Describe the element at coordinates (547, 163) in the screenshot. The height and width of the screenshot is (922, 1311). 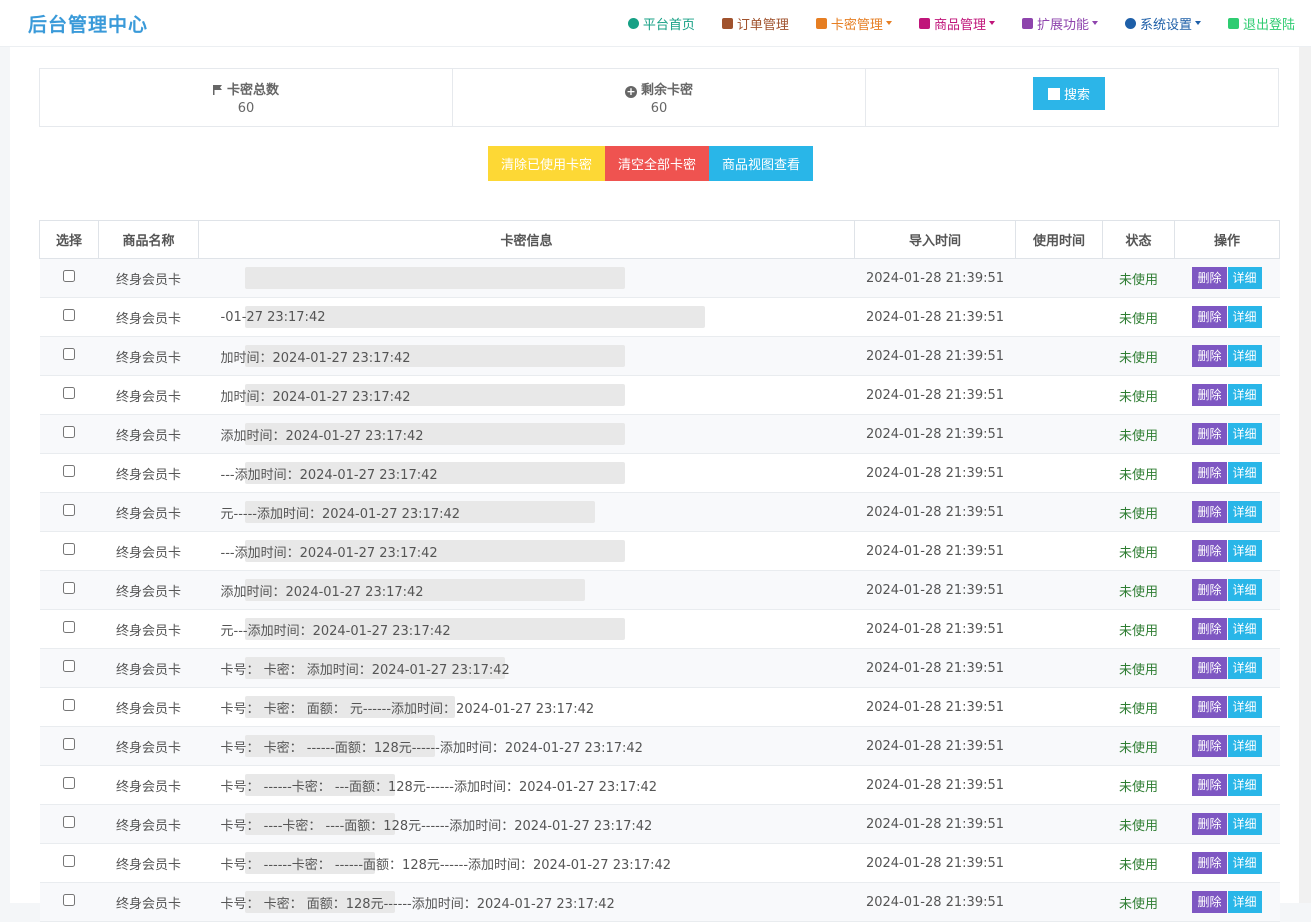
I see `clear-used-button: 清除已使用卡密` at that location.